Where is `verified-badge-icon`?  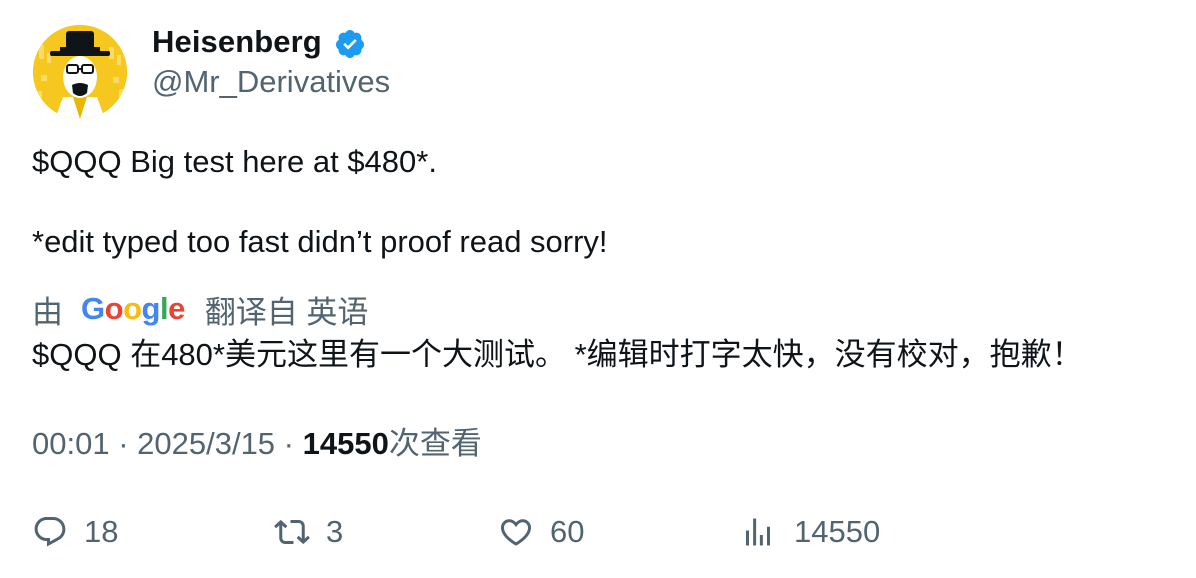 verified-badge-icon is located at coordinates (350, 44).